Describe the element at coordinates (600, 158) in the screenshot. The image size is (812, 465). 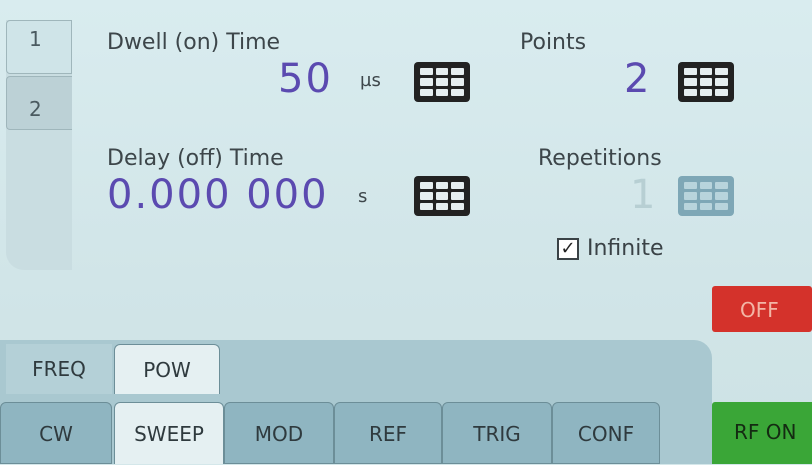
I see `repetitions-label: Repetitions` at that location.